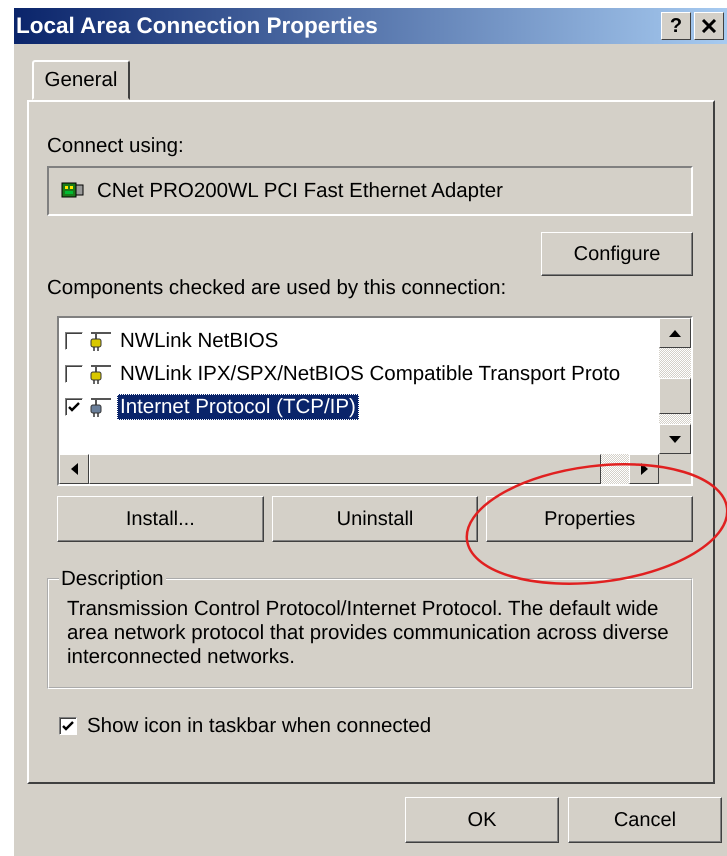 This screenshot has height=856, width=727. I want to click on scroll-up-button, so click(675, 333).